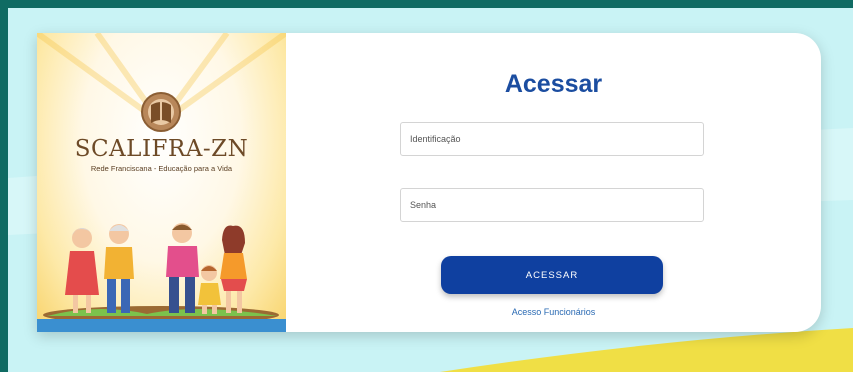  Describe the element at coordinates (182, 268) in the screenshot. I see `family-figure-father` at that location.